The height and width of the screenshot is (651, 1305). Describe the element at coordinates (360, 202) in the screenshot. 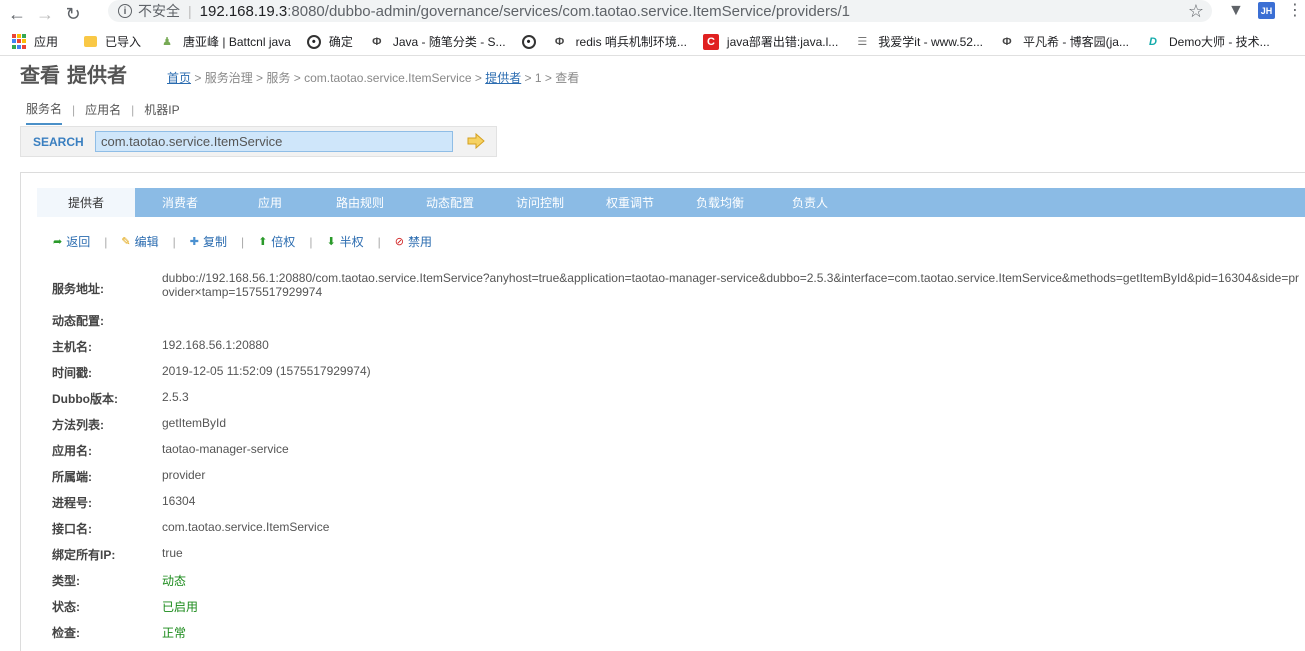

I see `tab-routes: 路由规则` at that location.